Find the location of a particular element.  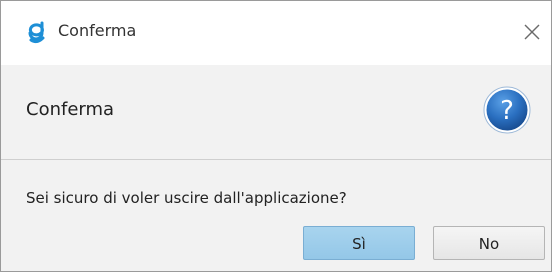

app-g-logo-icon is located at coordinates (36, 32).